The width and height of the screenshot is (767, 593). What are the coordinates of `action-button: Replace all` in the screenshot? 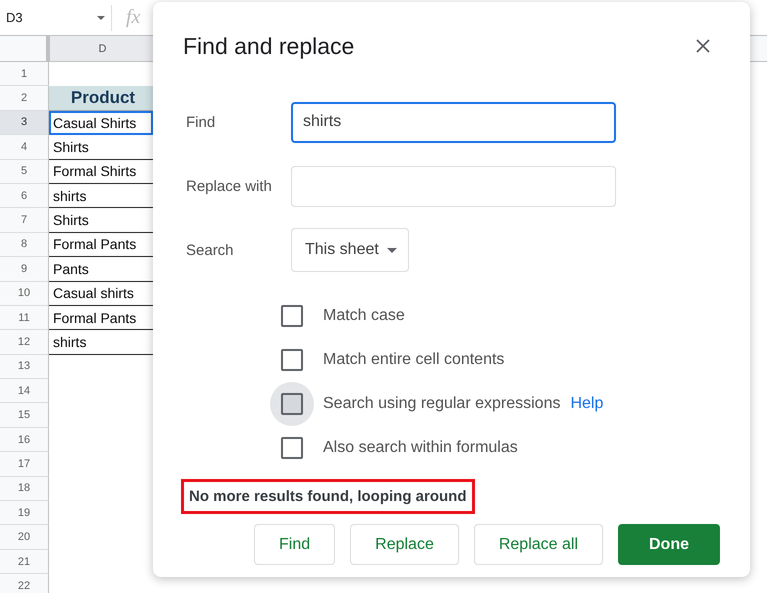 It's located at (538, 544).